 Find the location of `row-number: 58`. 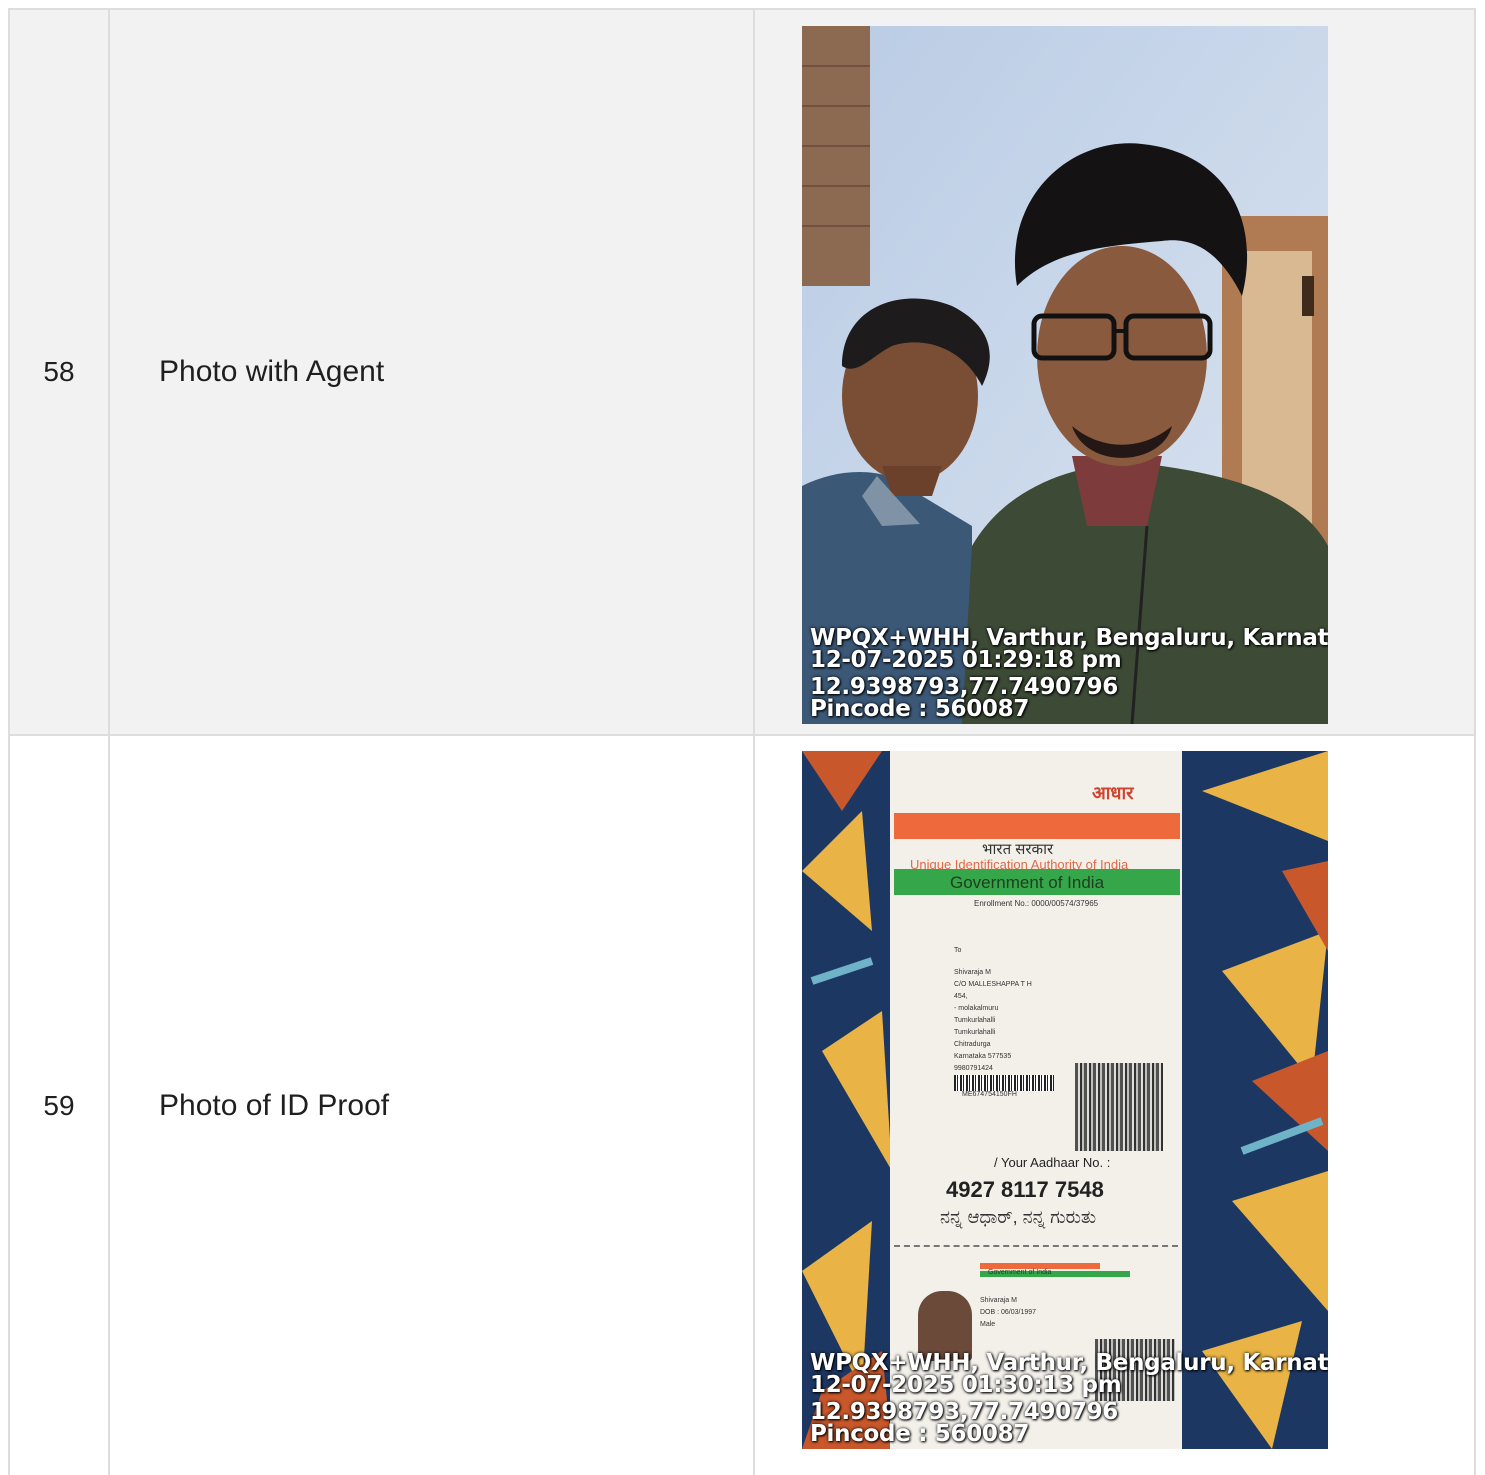

row-number: 58 is located at coordinates (59, 372).